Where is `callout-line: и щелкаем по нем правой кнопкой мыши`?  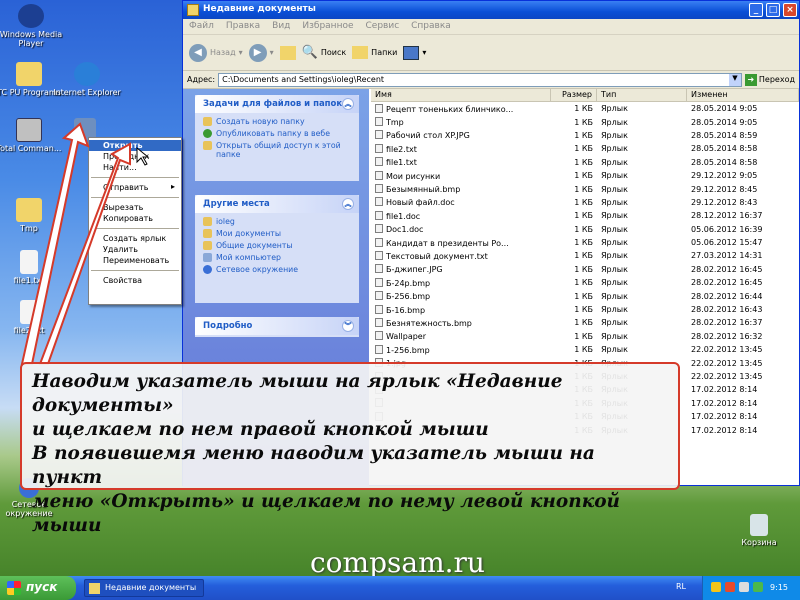
callout-line: и щелкаем по нем правой кнопкой мыши is located at coordinates (260, 429).